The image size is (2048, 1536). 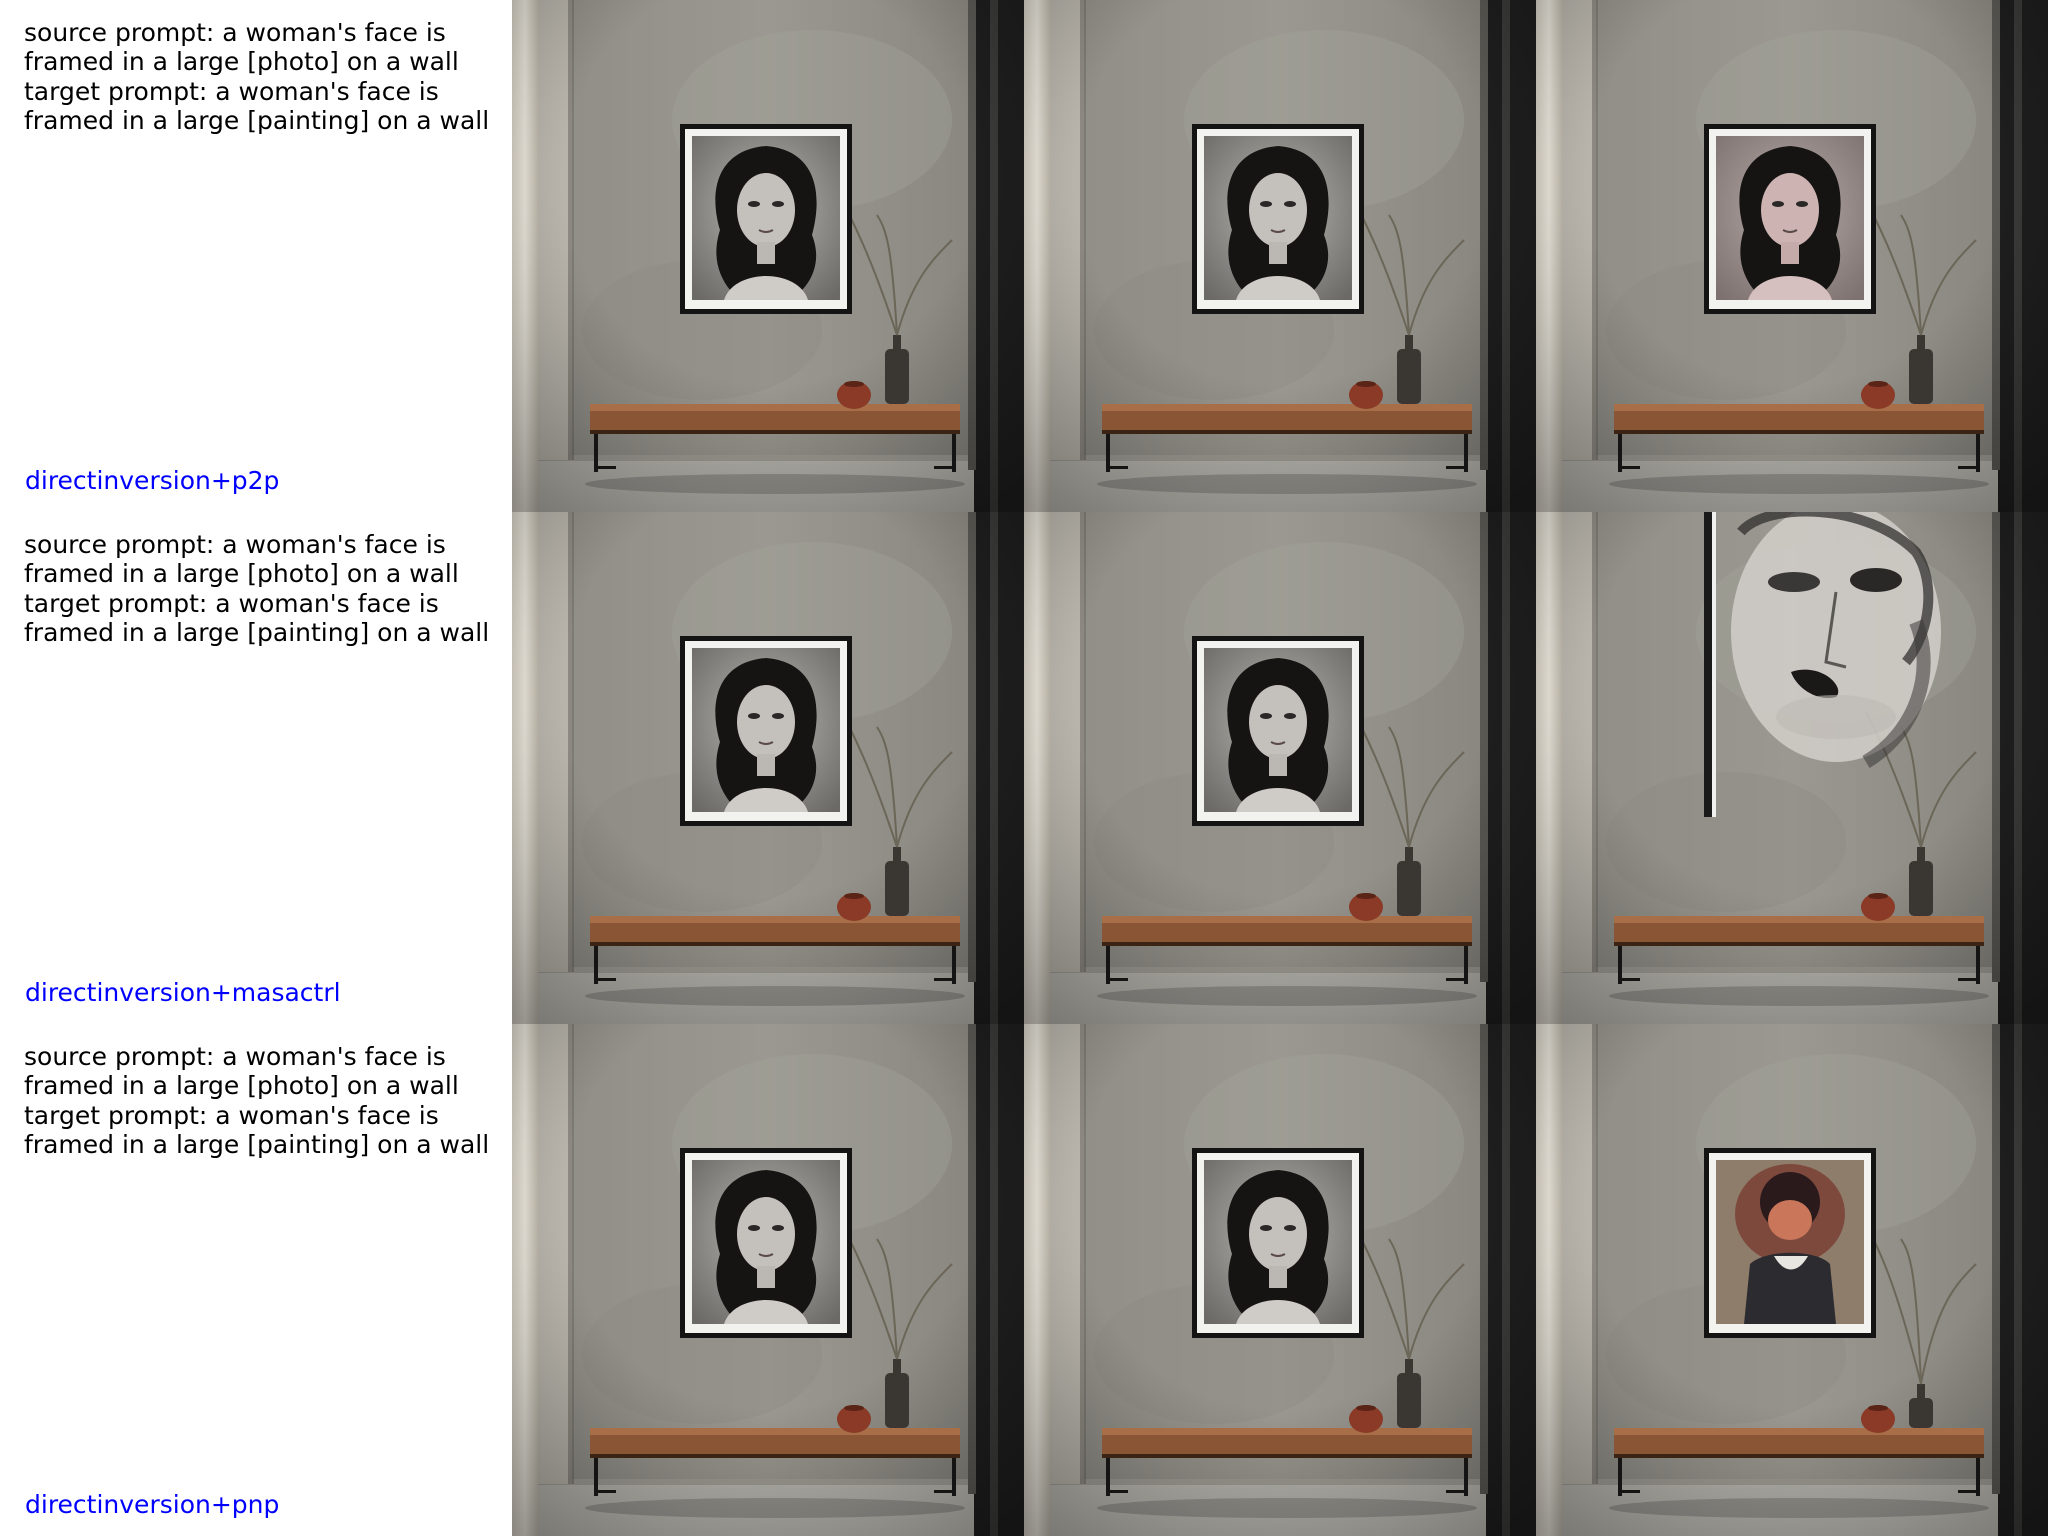 What do you see at coordinates (183, 992) in the screenshot?
I see `method-label: directinversion+masactrl` at bounding box center [183, 992].